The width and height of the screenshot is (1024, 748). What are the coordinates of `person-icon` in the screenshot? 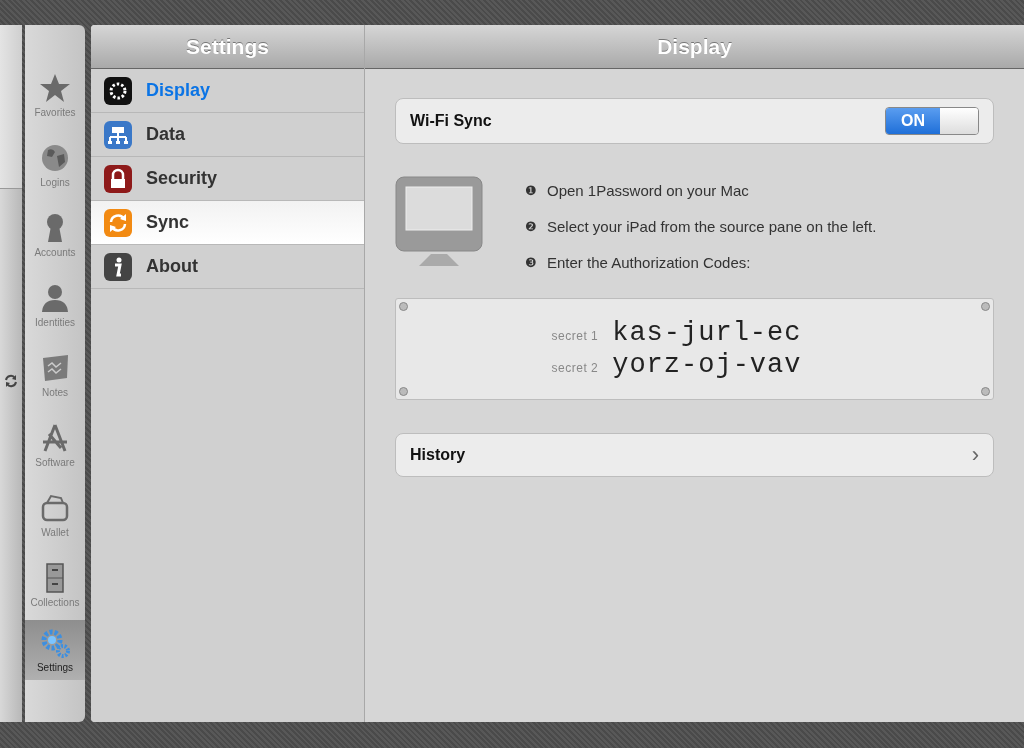 It's located at (55, 298).